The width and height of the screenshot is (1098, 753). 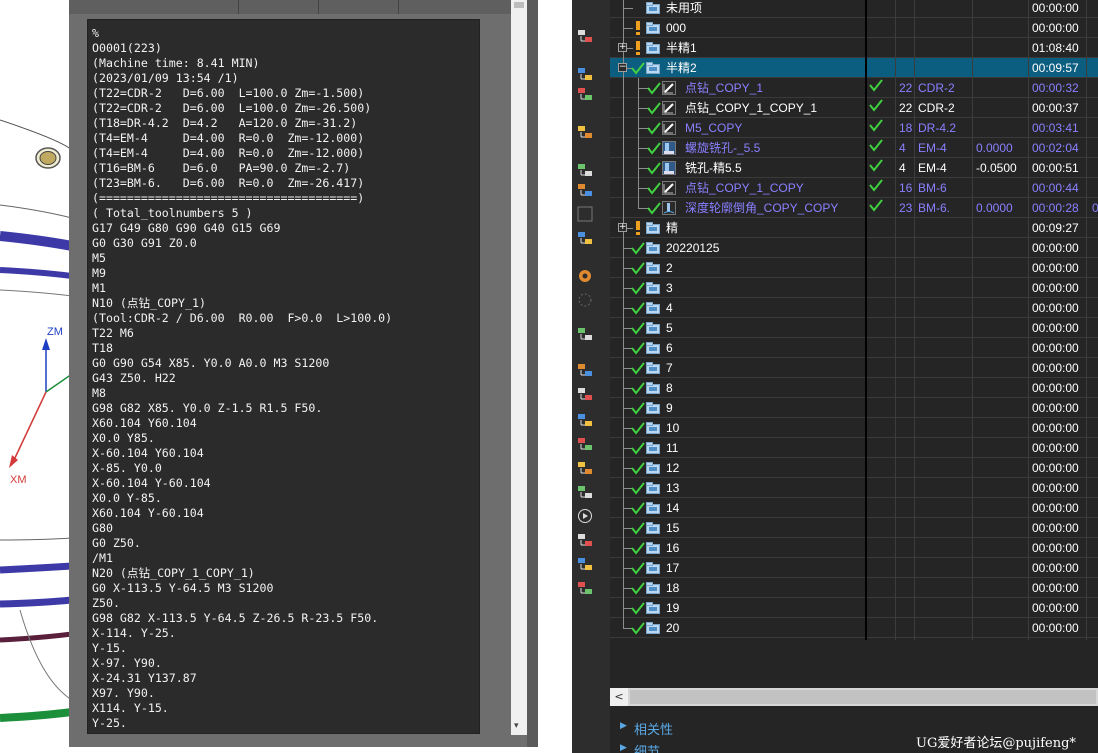 I want to click on program-group-row: 16 00:00:00, so click(x=854, y=548).